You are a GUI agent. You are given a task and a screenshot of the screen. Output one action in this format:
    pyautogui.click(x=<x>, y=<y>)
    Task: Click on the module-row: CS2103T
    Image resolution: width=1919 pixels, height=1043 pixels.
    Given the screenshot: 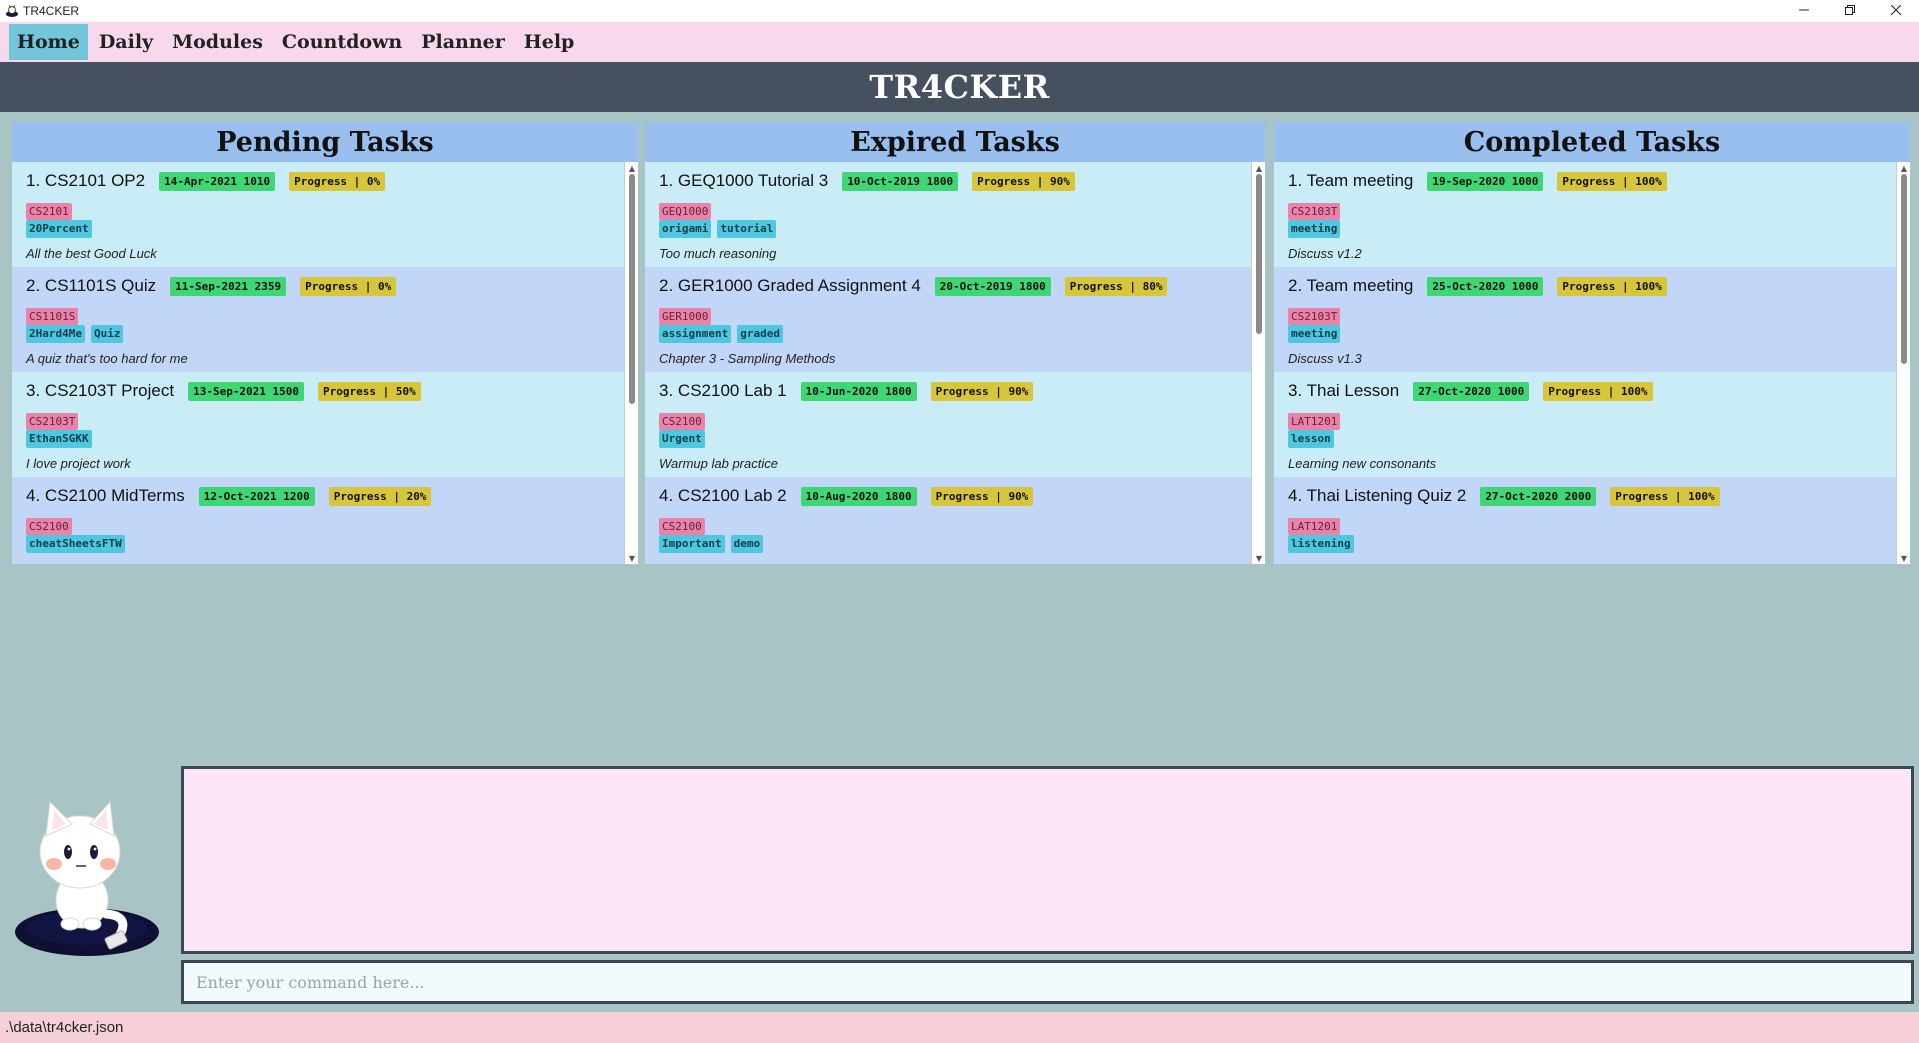 What is the action you would take?
    pyautogui.click(x=1585, y=315)
    